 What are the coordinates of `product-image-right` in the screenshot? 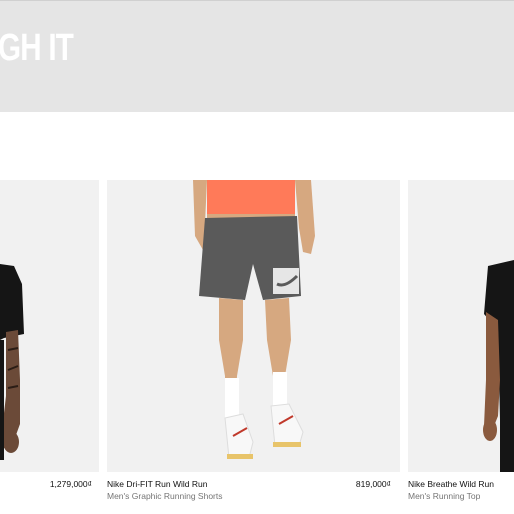 It's located at (461, 326).